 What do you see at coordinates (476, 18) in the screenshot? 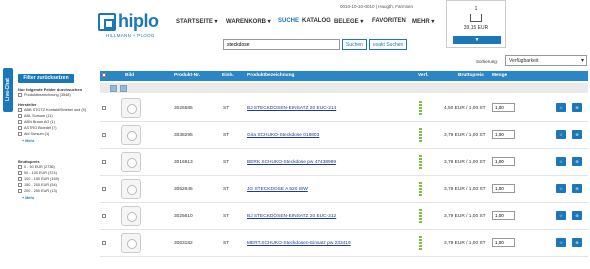
I see `cart-icon` at bounding box center [476, 18].